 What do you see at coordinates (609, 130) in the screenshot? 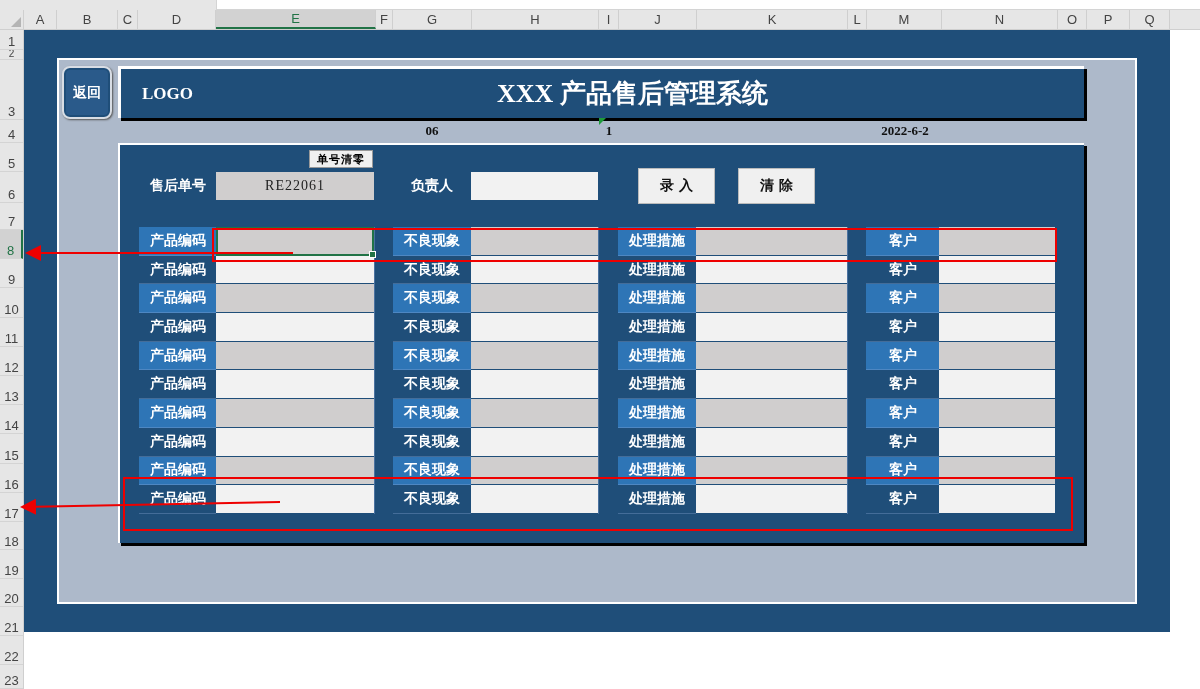
I see `info-value: 1` at bounding box center [609, 130].